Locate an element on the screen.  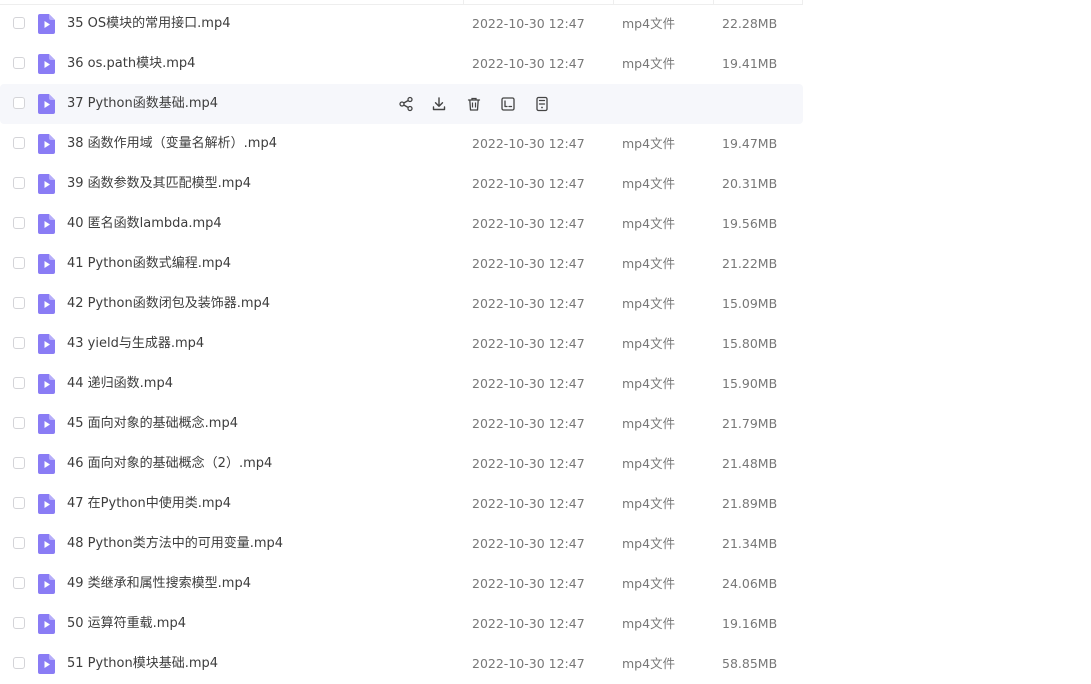
file-name: 50 运算符重载.mp4 is located at coordinates (126, 624).